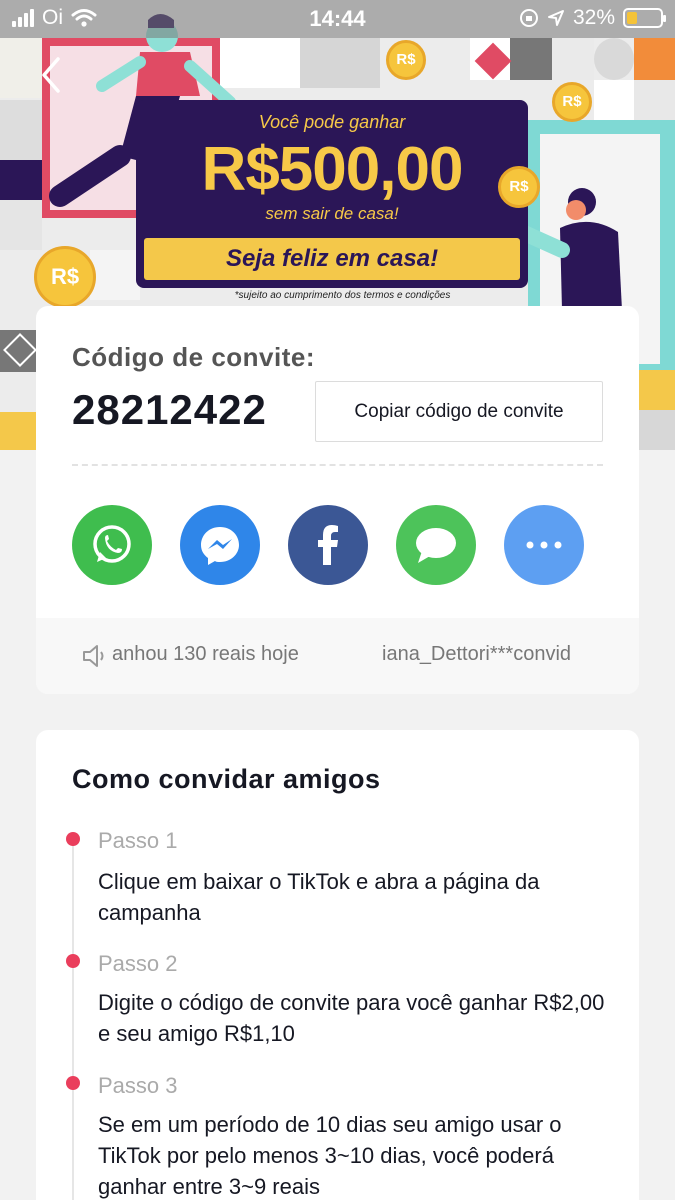  Describe the element at coordinates (644, 18) in the screenshot. I see `battery-icon` at that location.